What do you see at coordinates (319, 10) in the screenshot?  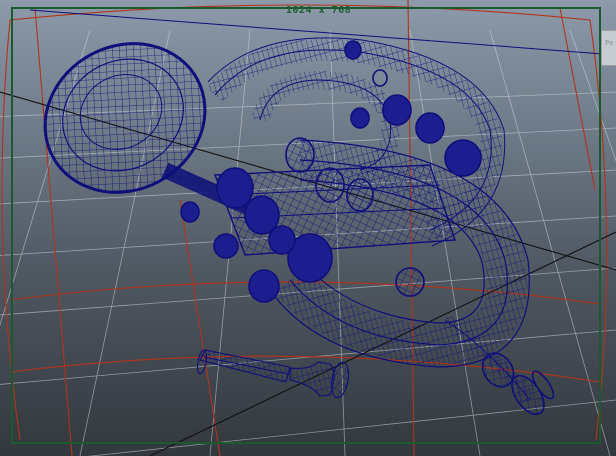 I see `resolution-gate-label: 1024 x 768` at bounding box center [319, 10].